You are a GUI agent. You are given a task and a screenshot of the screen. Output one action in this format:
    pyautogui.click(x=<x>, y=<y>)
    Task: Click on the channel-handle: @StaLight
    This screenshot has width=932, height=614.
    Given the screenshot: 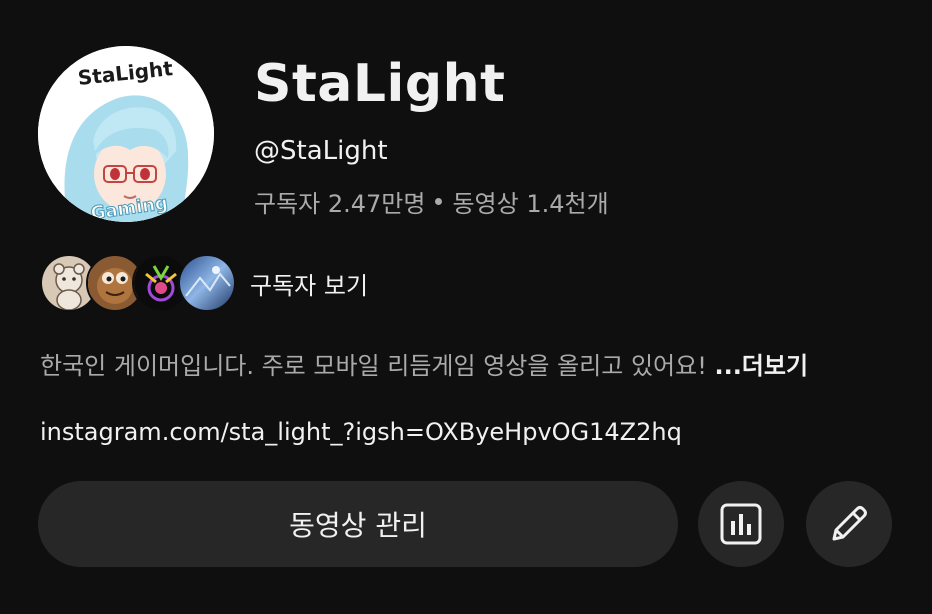 What is the action you would take?
    pyautogui.click(x=321, y=151)
    